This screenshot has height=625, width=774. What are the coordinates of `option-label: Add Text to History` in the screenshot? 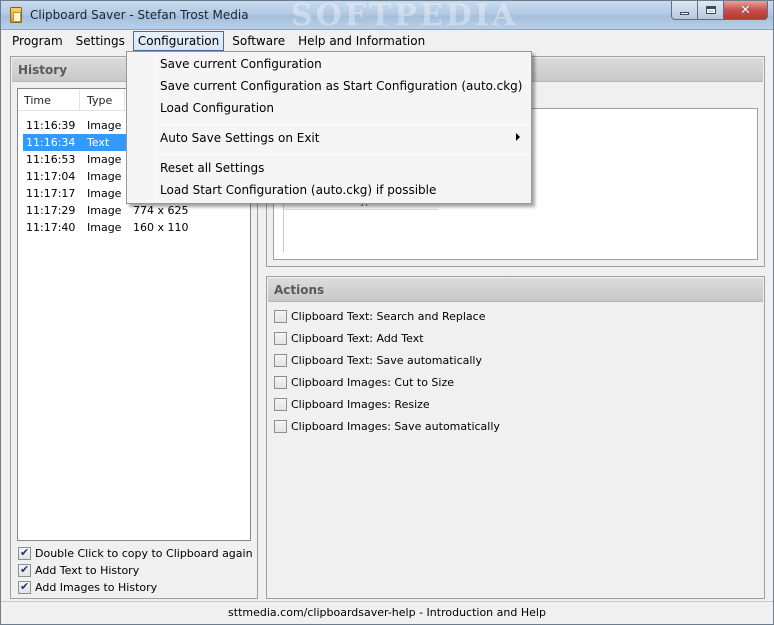 It's located at (87, 570).